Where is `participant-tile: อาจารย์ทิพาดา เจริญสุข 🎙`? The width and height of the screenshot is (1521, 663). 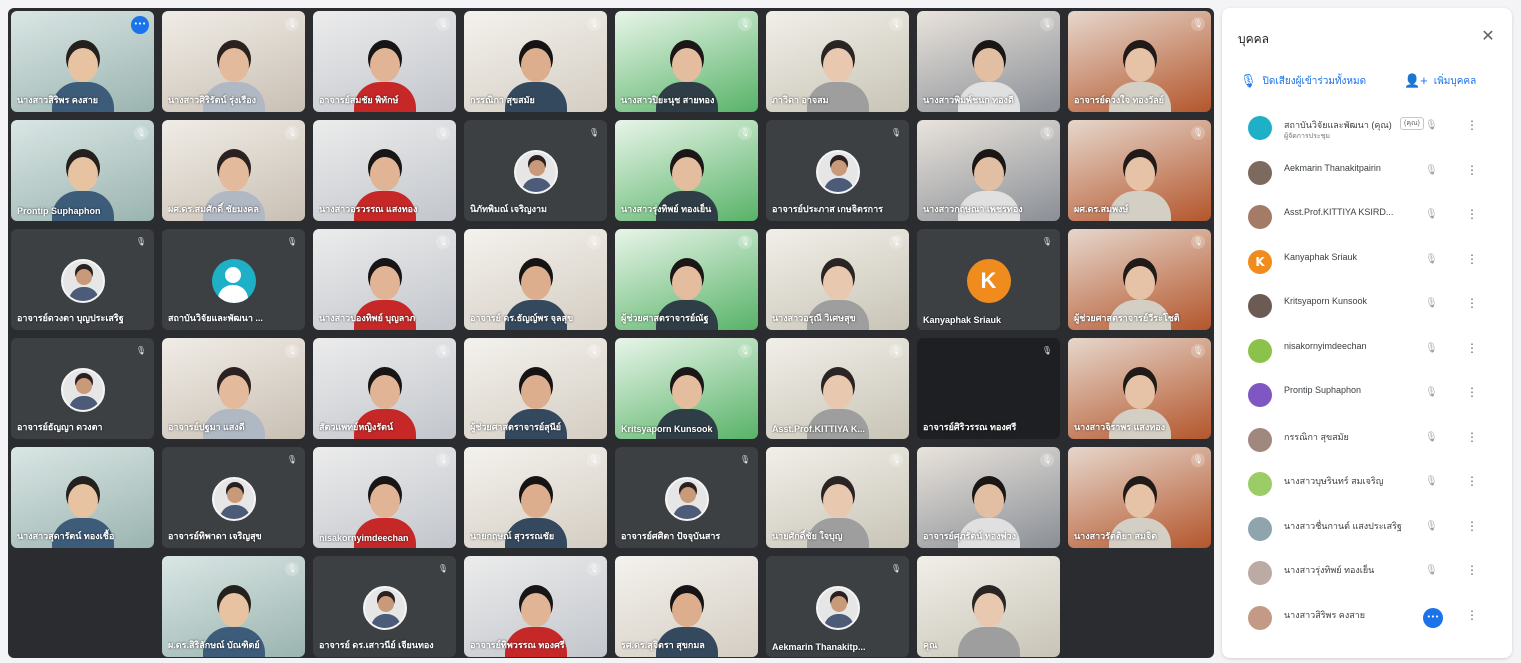 participant-tile: อาจารย์ทิพาดา เจริญสุข 🎙 is located at coordinates (233, 497).